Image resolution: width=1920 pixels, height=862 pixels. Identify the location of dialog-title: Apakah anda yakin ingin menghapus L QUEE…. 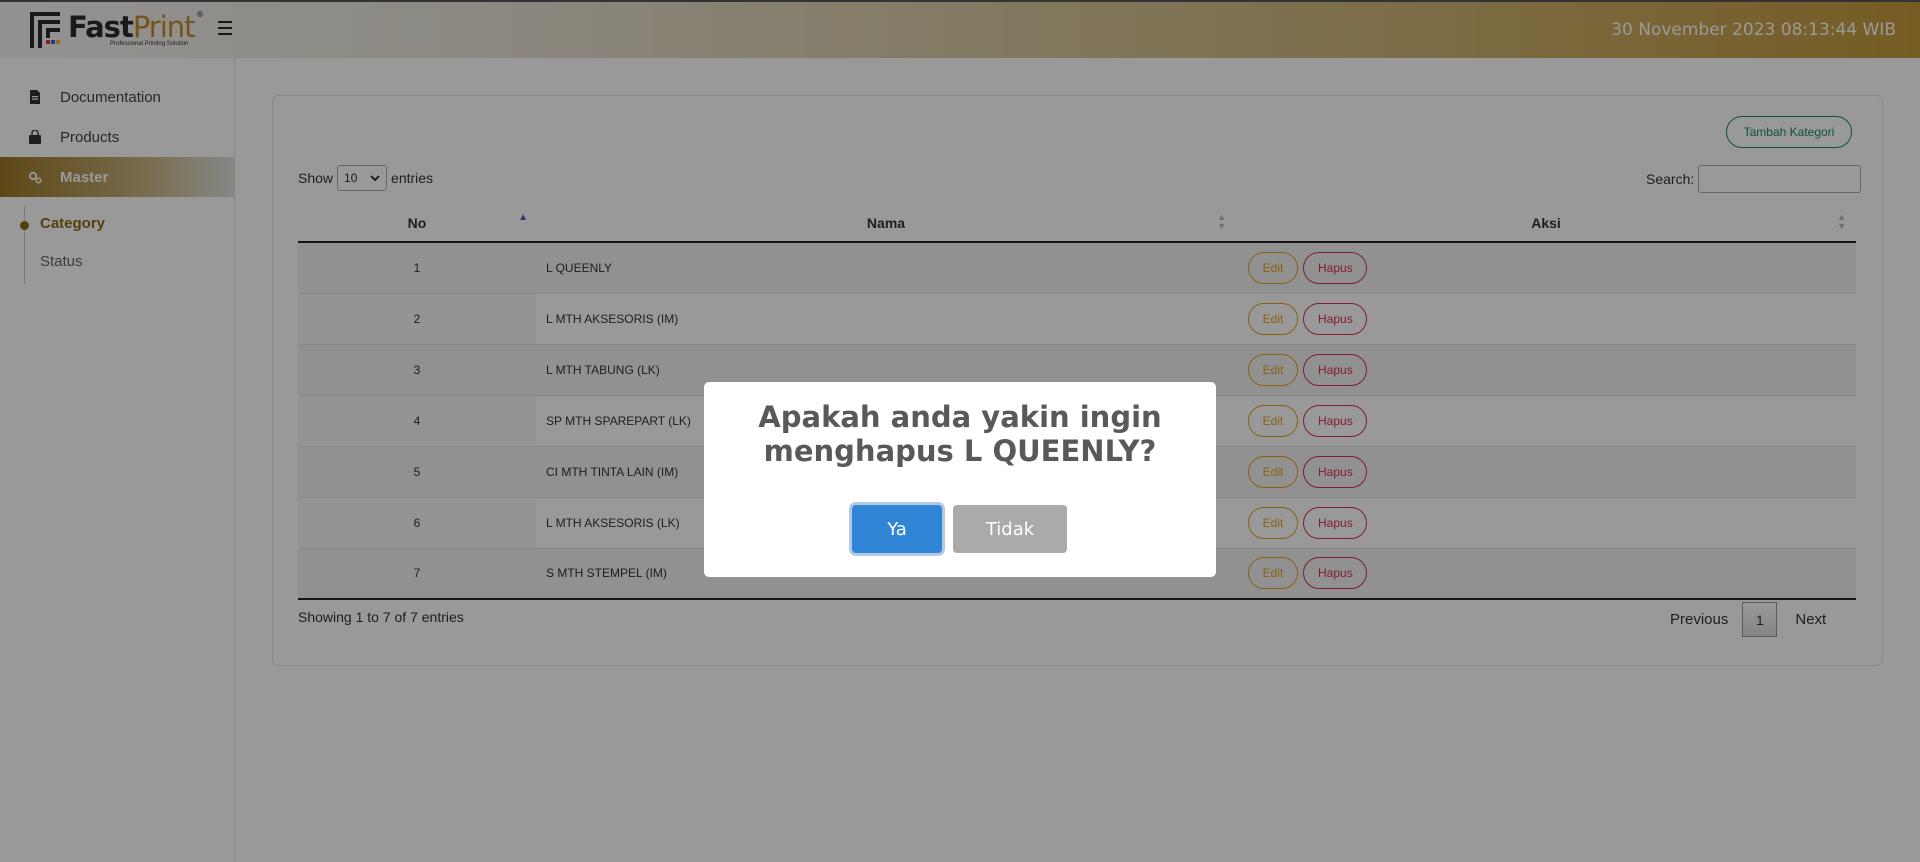
(960, 434).